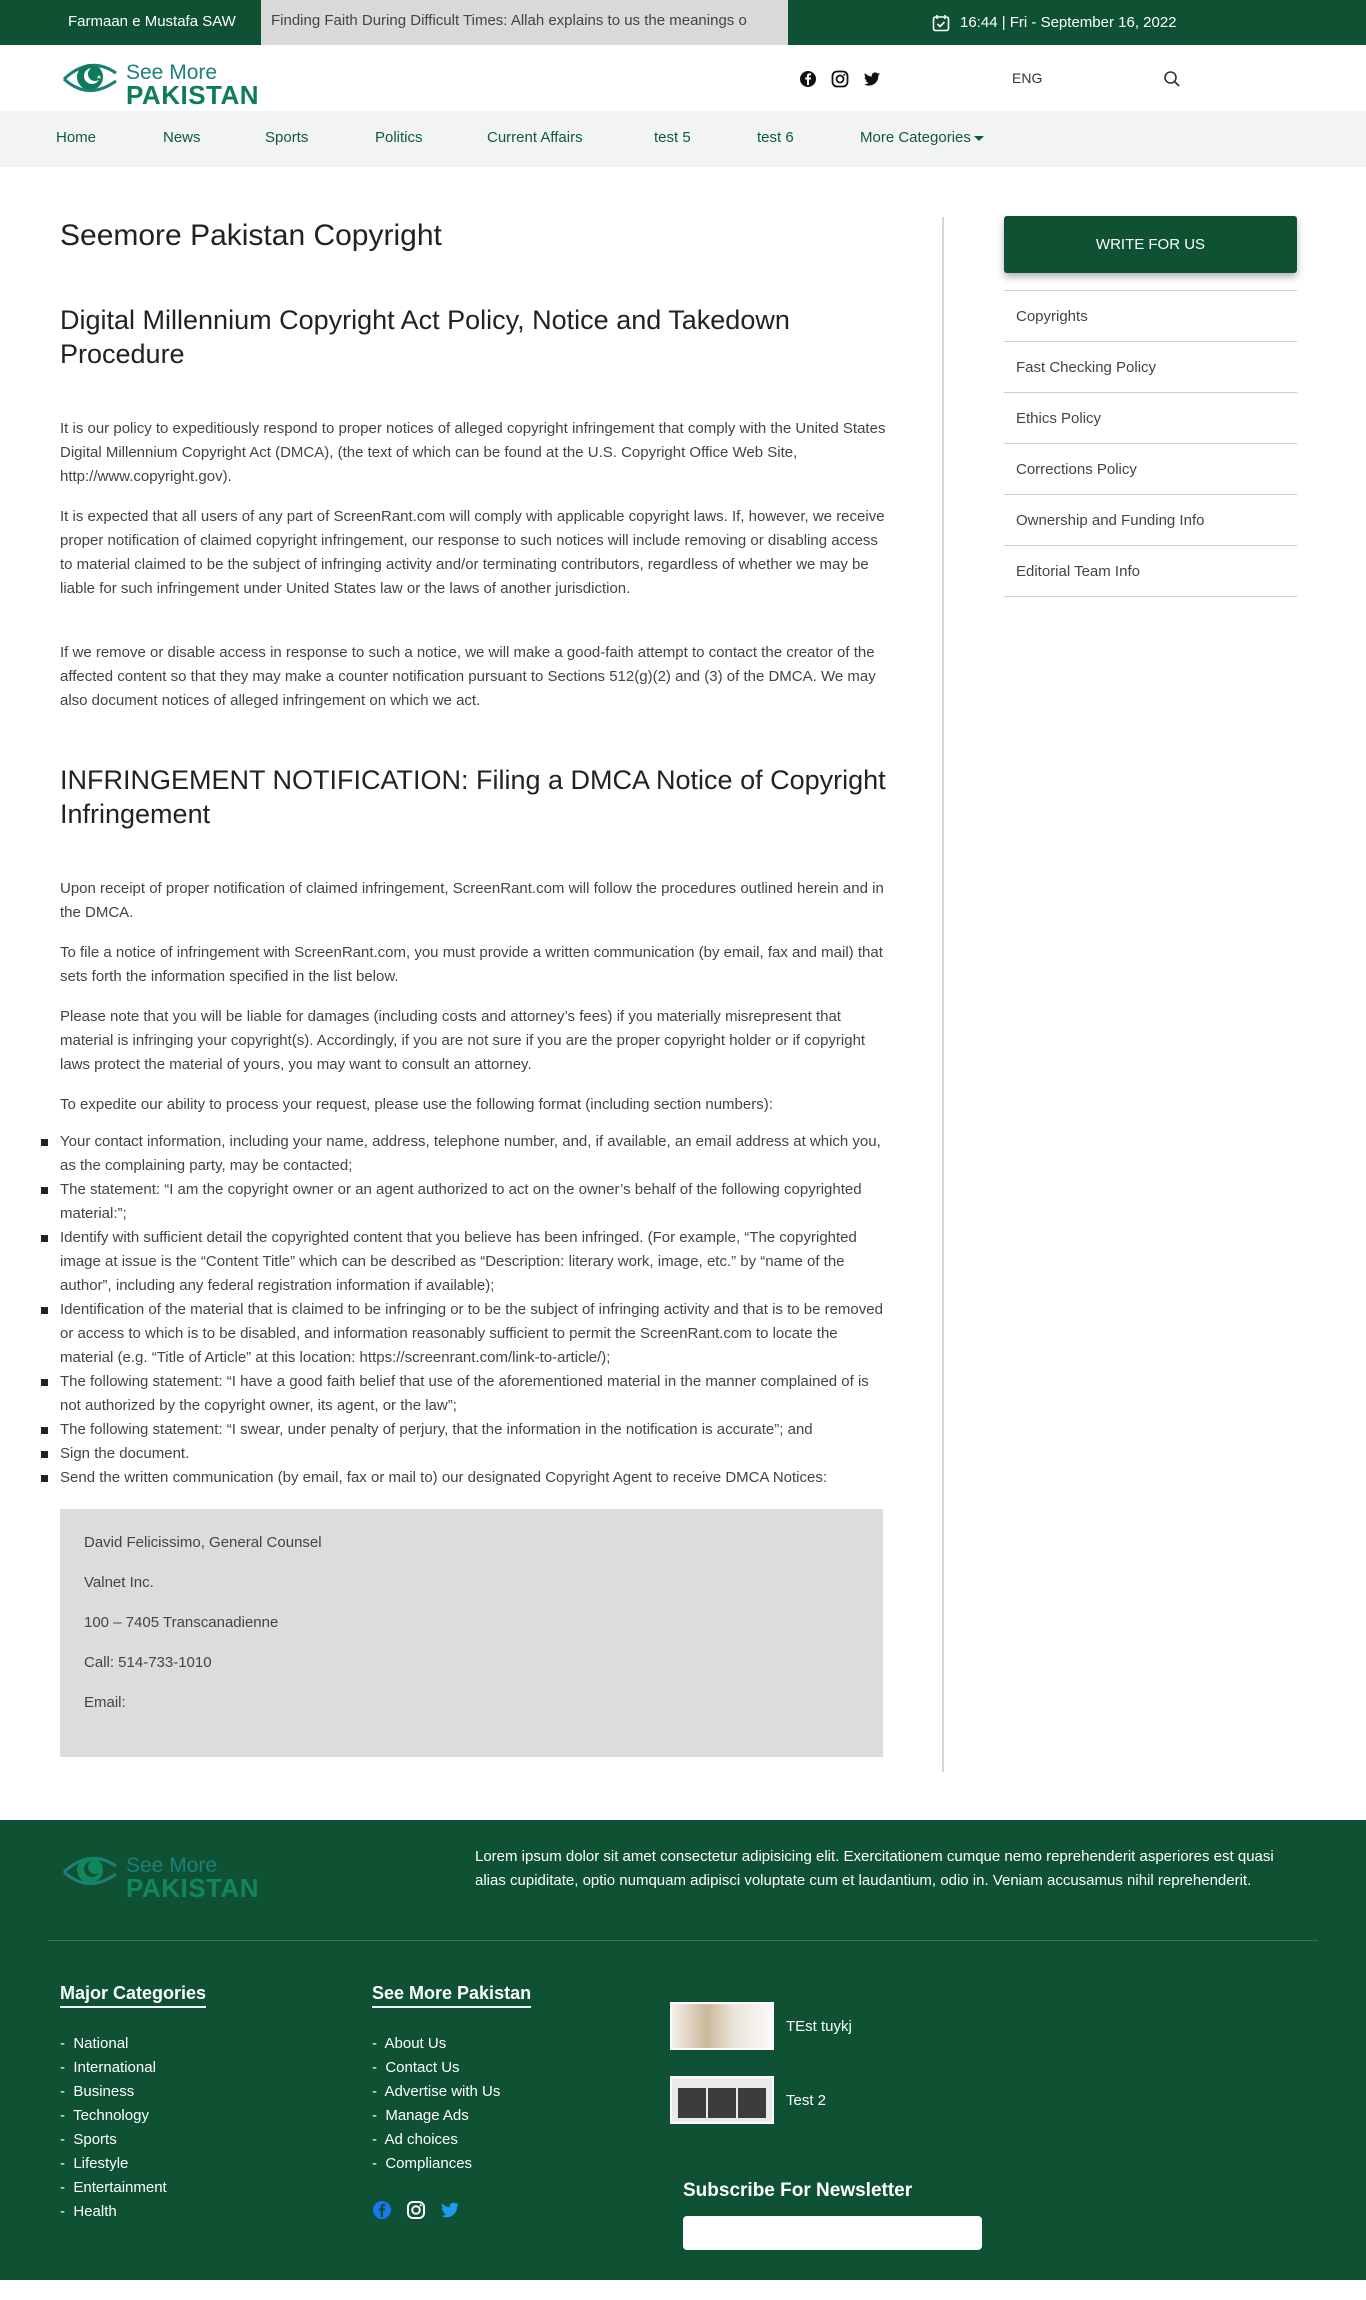  What do you see at coordinates (113, 2212) in the screenshot?
I see `footer-link: Health` at bounding box center [113, 2212].